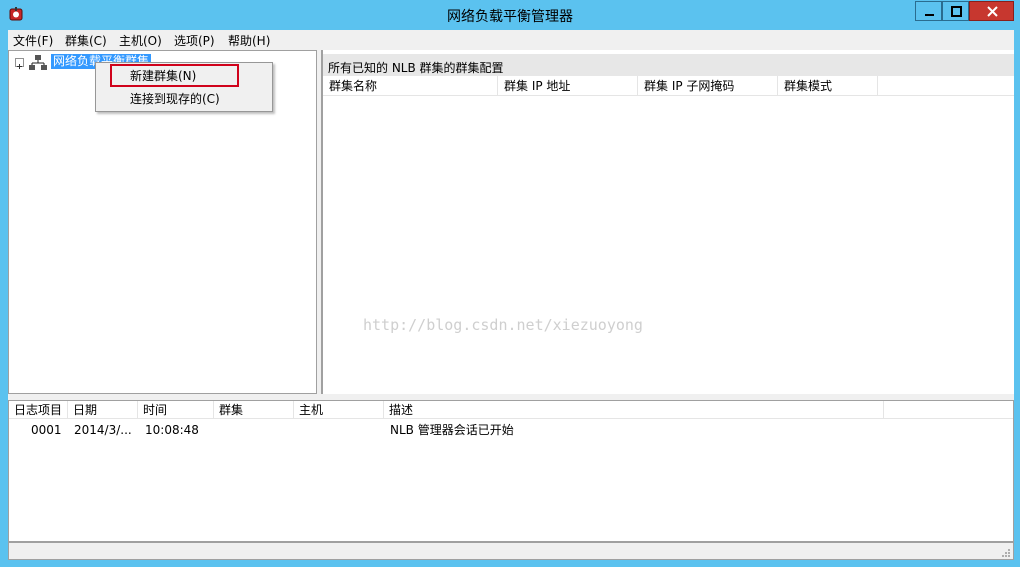  What do you see at coordinates (172, 430) in the screenshot?
I see `log-time-cell: 10:08:48` at bounding box center [172, 430].